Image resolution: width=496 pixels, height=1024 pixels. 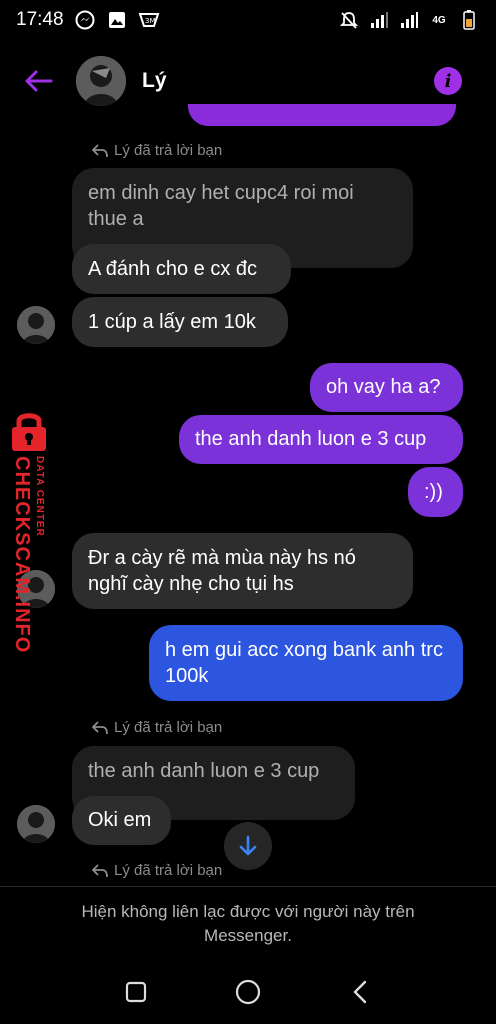 I want to click on message-text: Oki em, so click(x=120, y=820).